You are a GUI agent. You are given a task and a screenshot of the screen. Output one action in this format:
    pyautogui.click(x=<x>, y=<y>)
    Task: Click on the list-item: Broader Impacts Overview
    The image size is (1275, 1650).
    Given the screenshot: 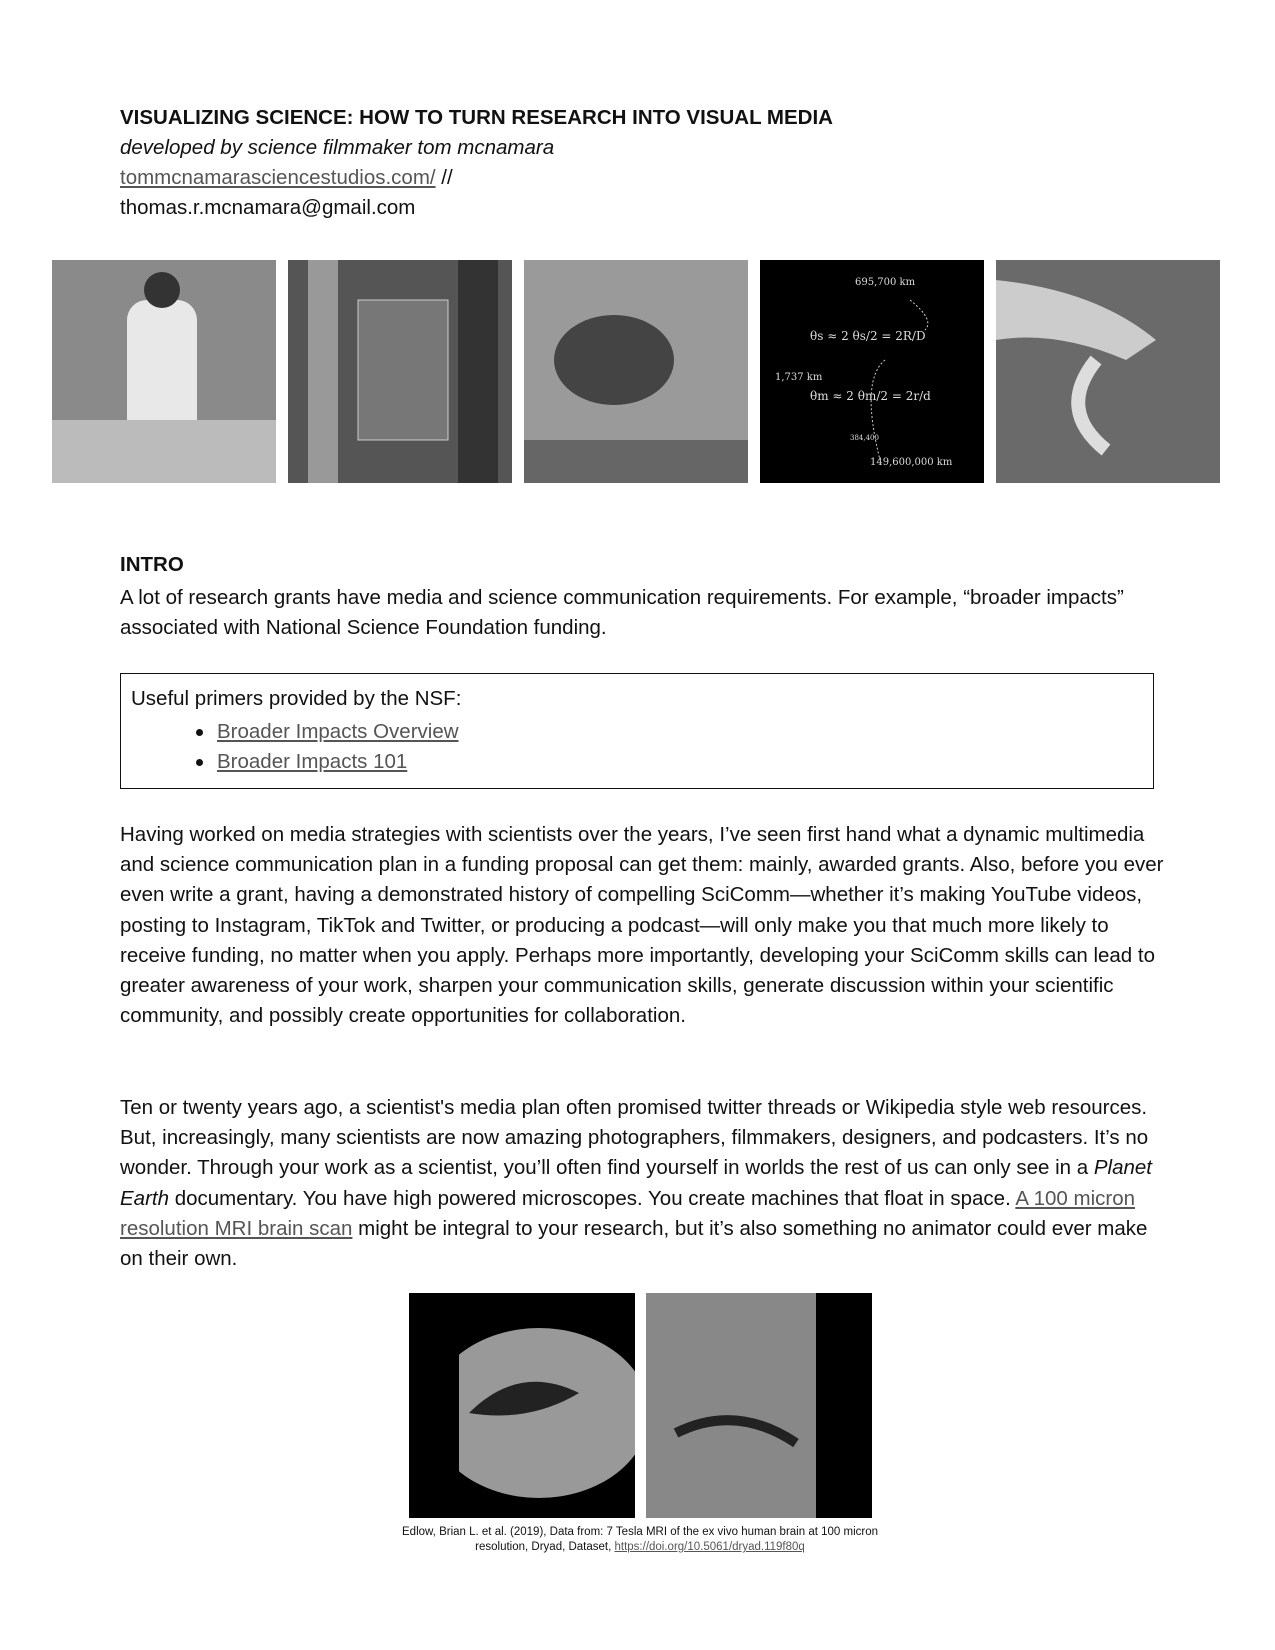 What is the action you would take?
    pyautogui.click(x=637, y=732)
    